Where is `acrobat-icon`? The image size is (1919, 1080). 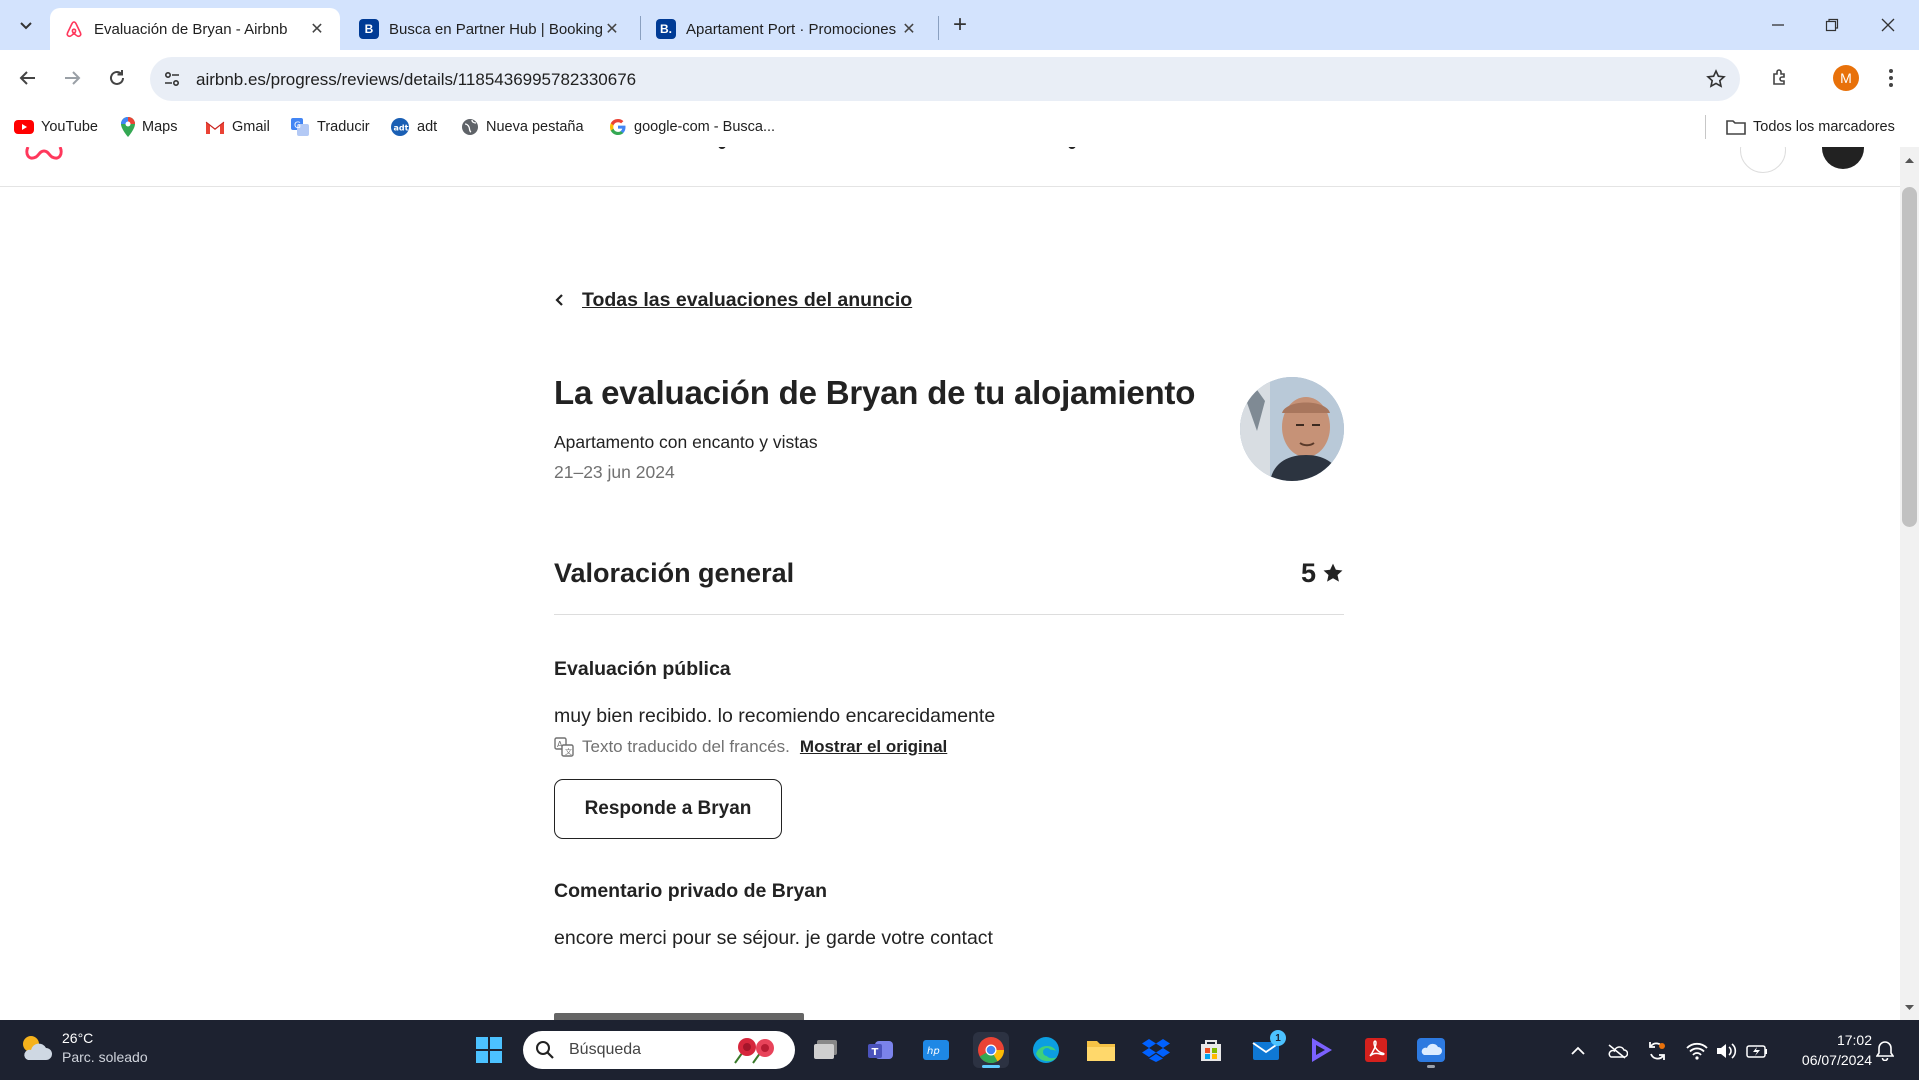 acrobat-icon is located at coordinates (1376, 1050).